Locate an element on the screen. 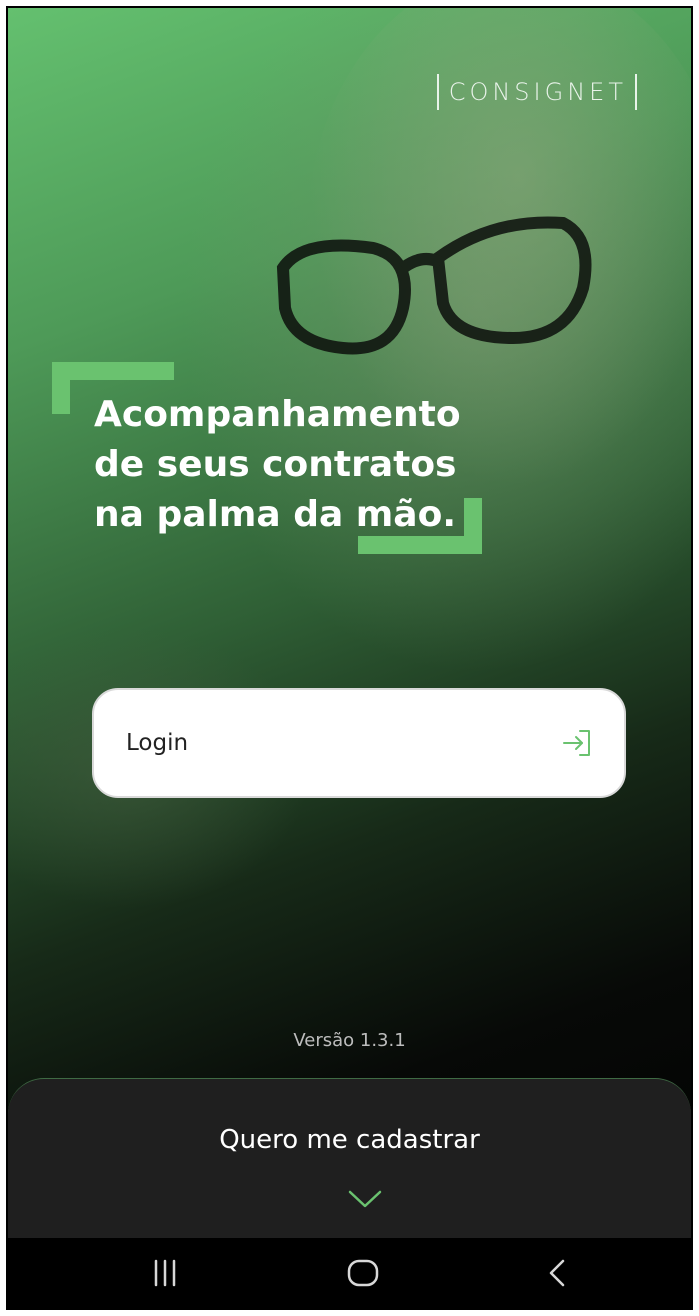 The height and width of the screenshot is (1316, 699). recent-apps-icon is located at coordinates (165, 1275).